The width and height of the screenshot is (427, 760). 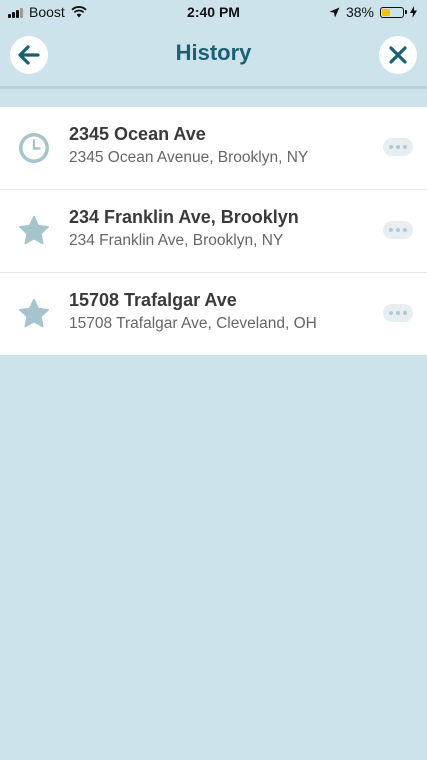 What do you see at coordinates (184, 217) in the screenshot?
I see `history-item-name: 234 Franklin Ave, Brooklyn` at bounding box center [184, 217].